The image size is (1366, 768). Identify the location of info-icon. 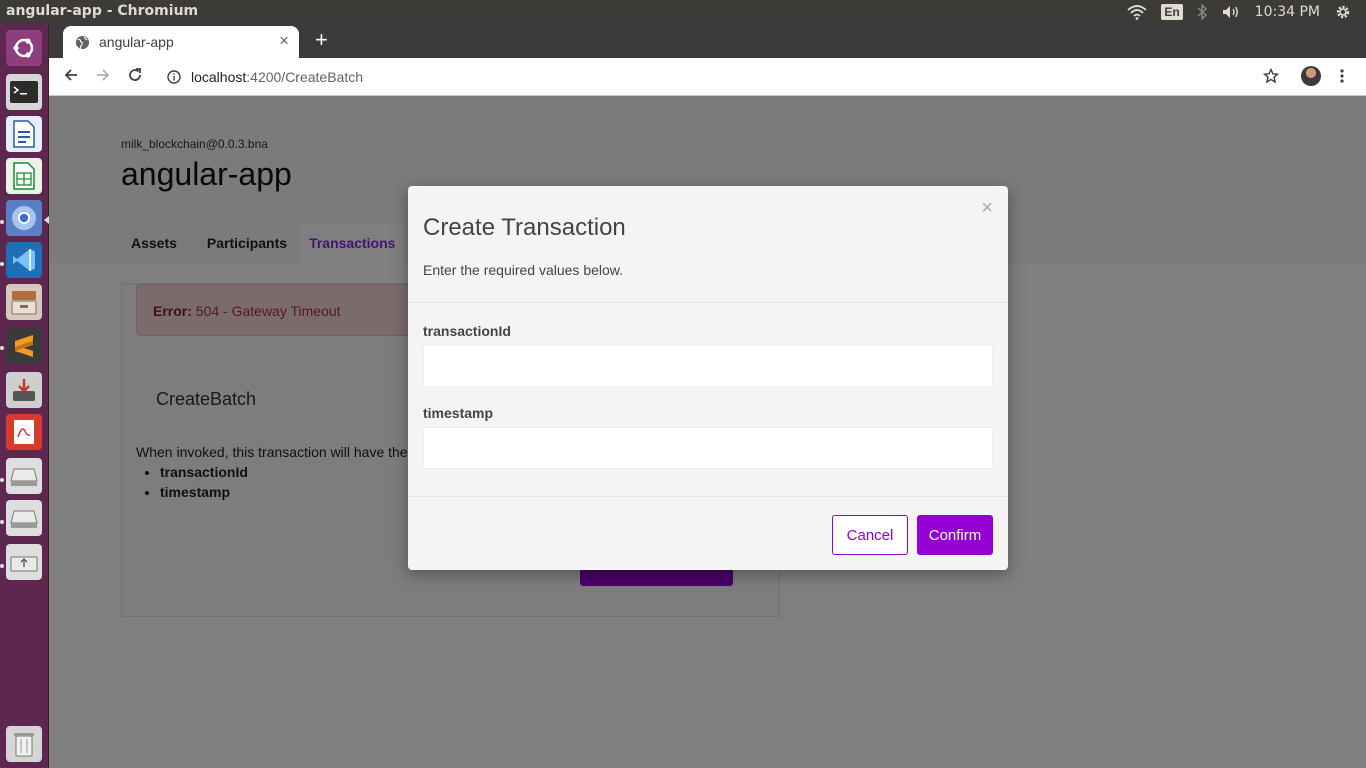
(174, 77).